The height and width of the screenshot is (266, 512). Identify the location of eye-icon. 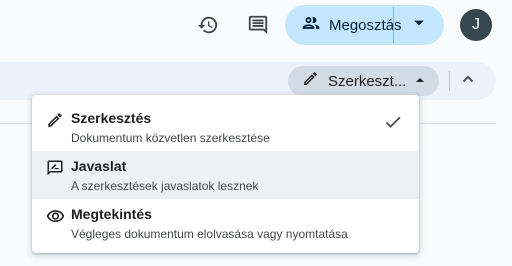
(55, 216).